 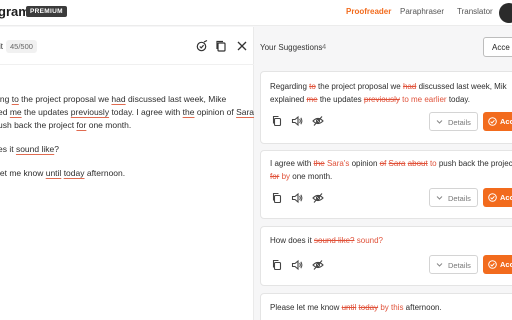 I want to click on avatar, so click(x=505, y=13).